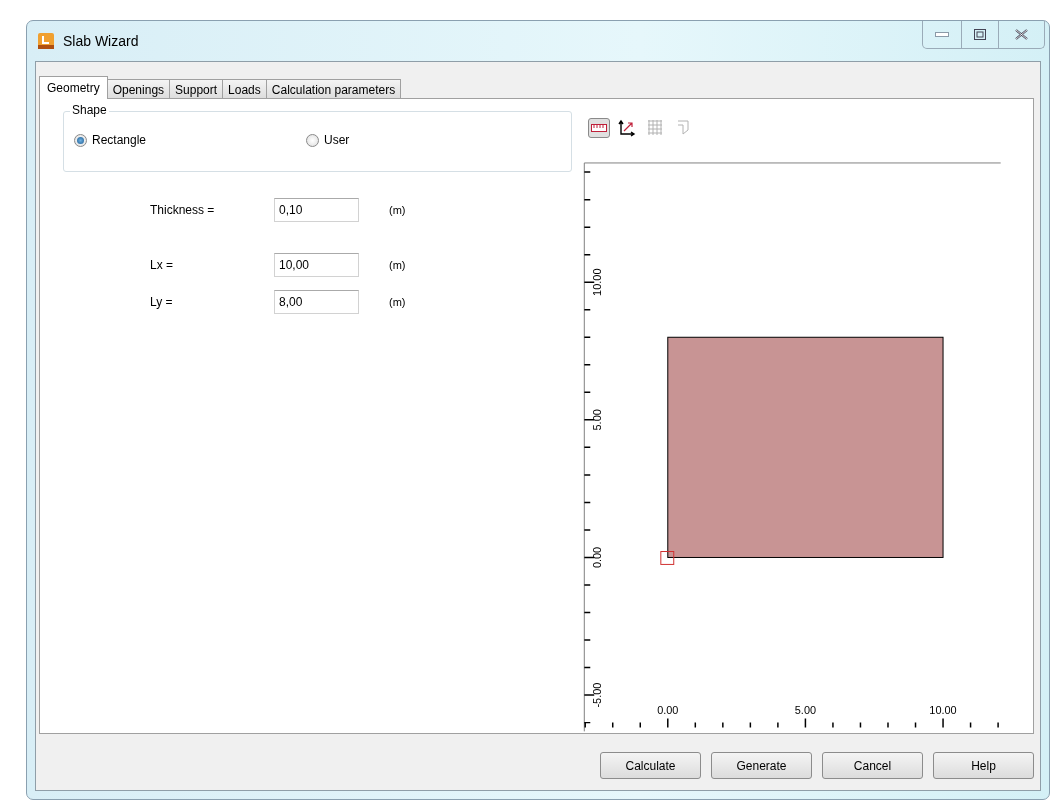 The height and width of the screenshot is (805, 1059). Describe the element at coordinates (650, 765) in the screenshot. I see `dialog-button: Calculate` at that location.